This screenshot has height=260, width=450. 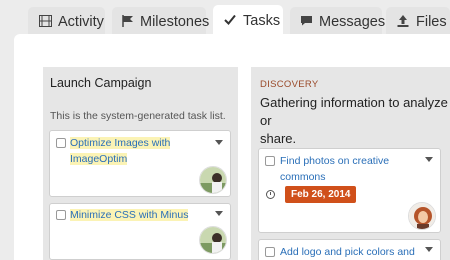 I want to click on task-list-description: This is the system-generated task list., so click(x=138, y=116).